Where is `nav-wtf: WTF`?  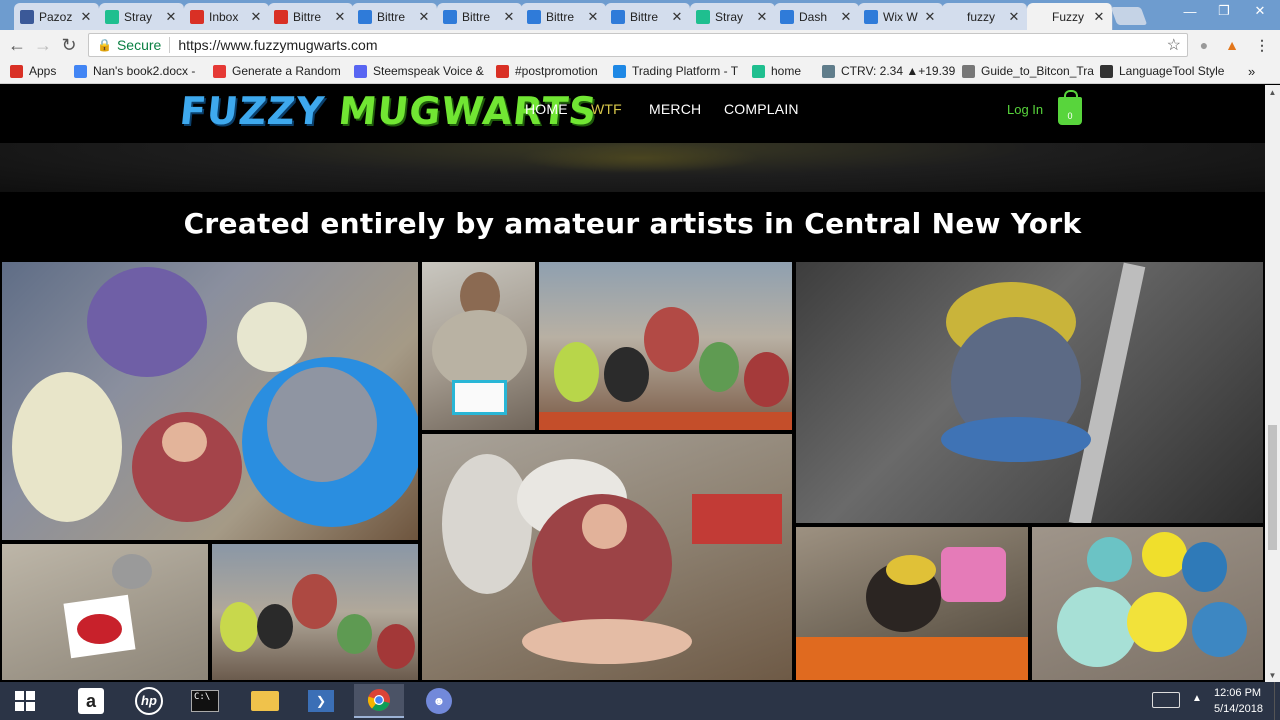
nav-wtf: WTF is located at coordinates (606, 109).